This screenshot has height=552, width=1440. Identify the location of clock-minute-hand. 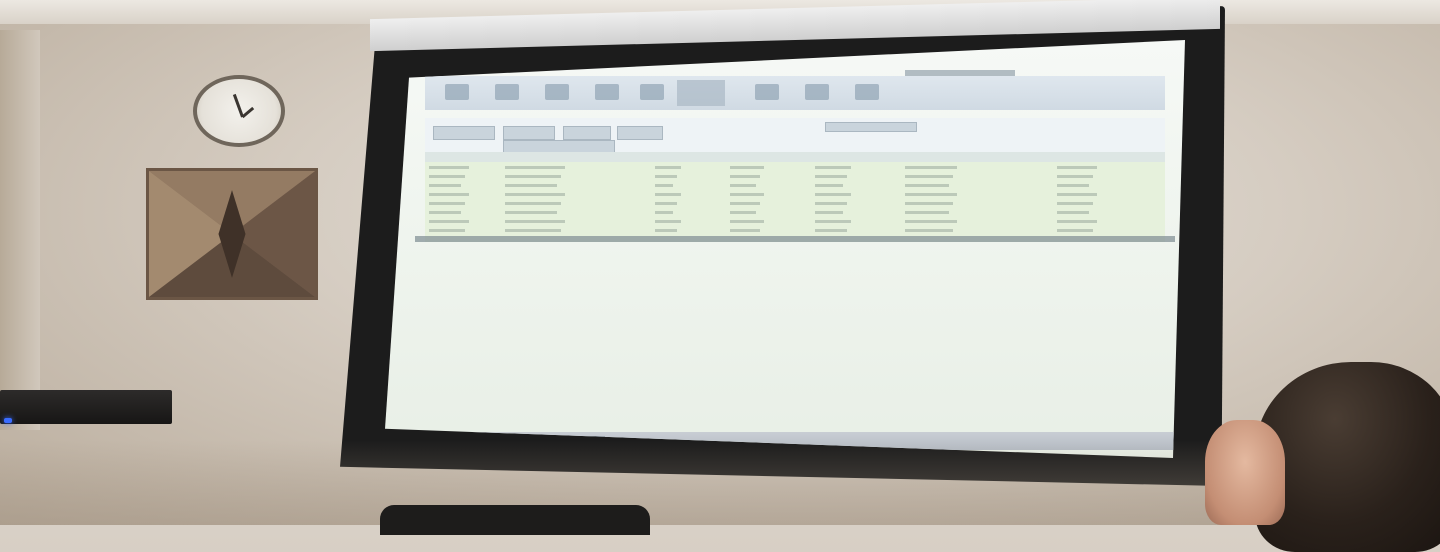
(248, 112).